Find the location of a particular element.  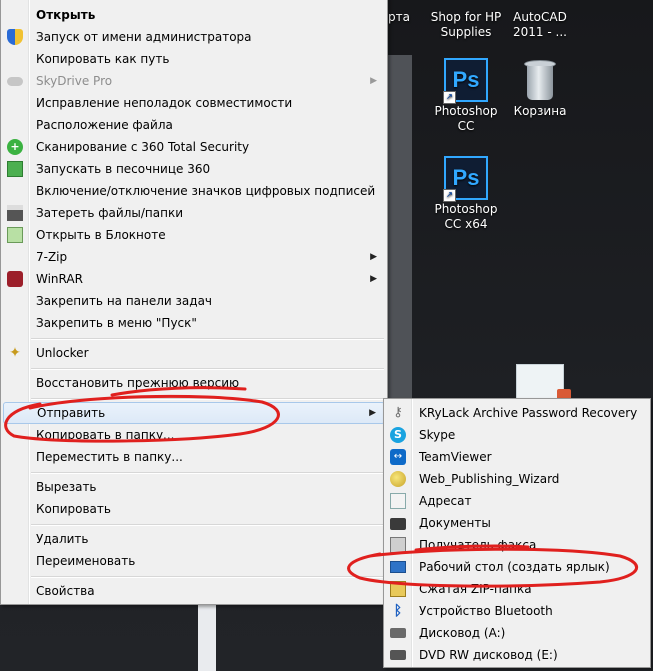

send-to-item-zip: Сжатая ZIP-папка is located at coordinates (517, 589).